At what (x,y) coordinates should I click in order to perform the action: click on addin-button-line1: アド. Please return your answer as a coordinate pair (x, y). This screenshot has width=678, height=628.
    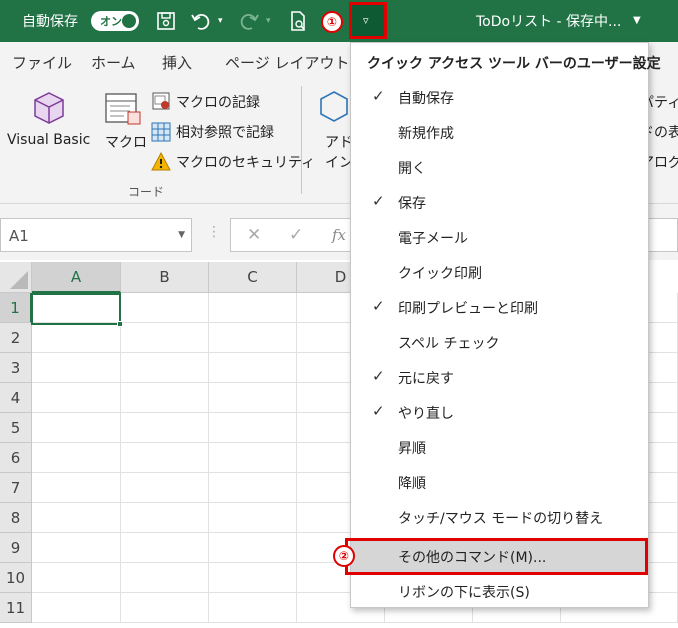
    Looking at the image, I should click on (339, 142).